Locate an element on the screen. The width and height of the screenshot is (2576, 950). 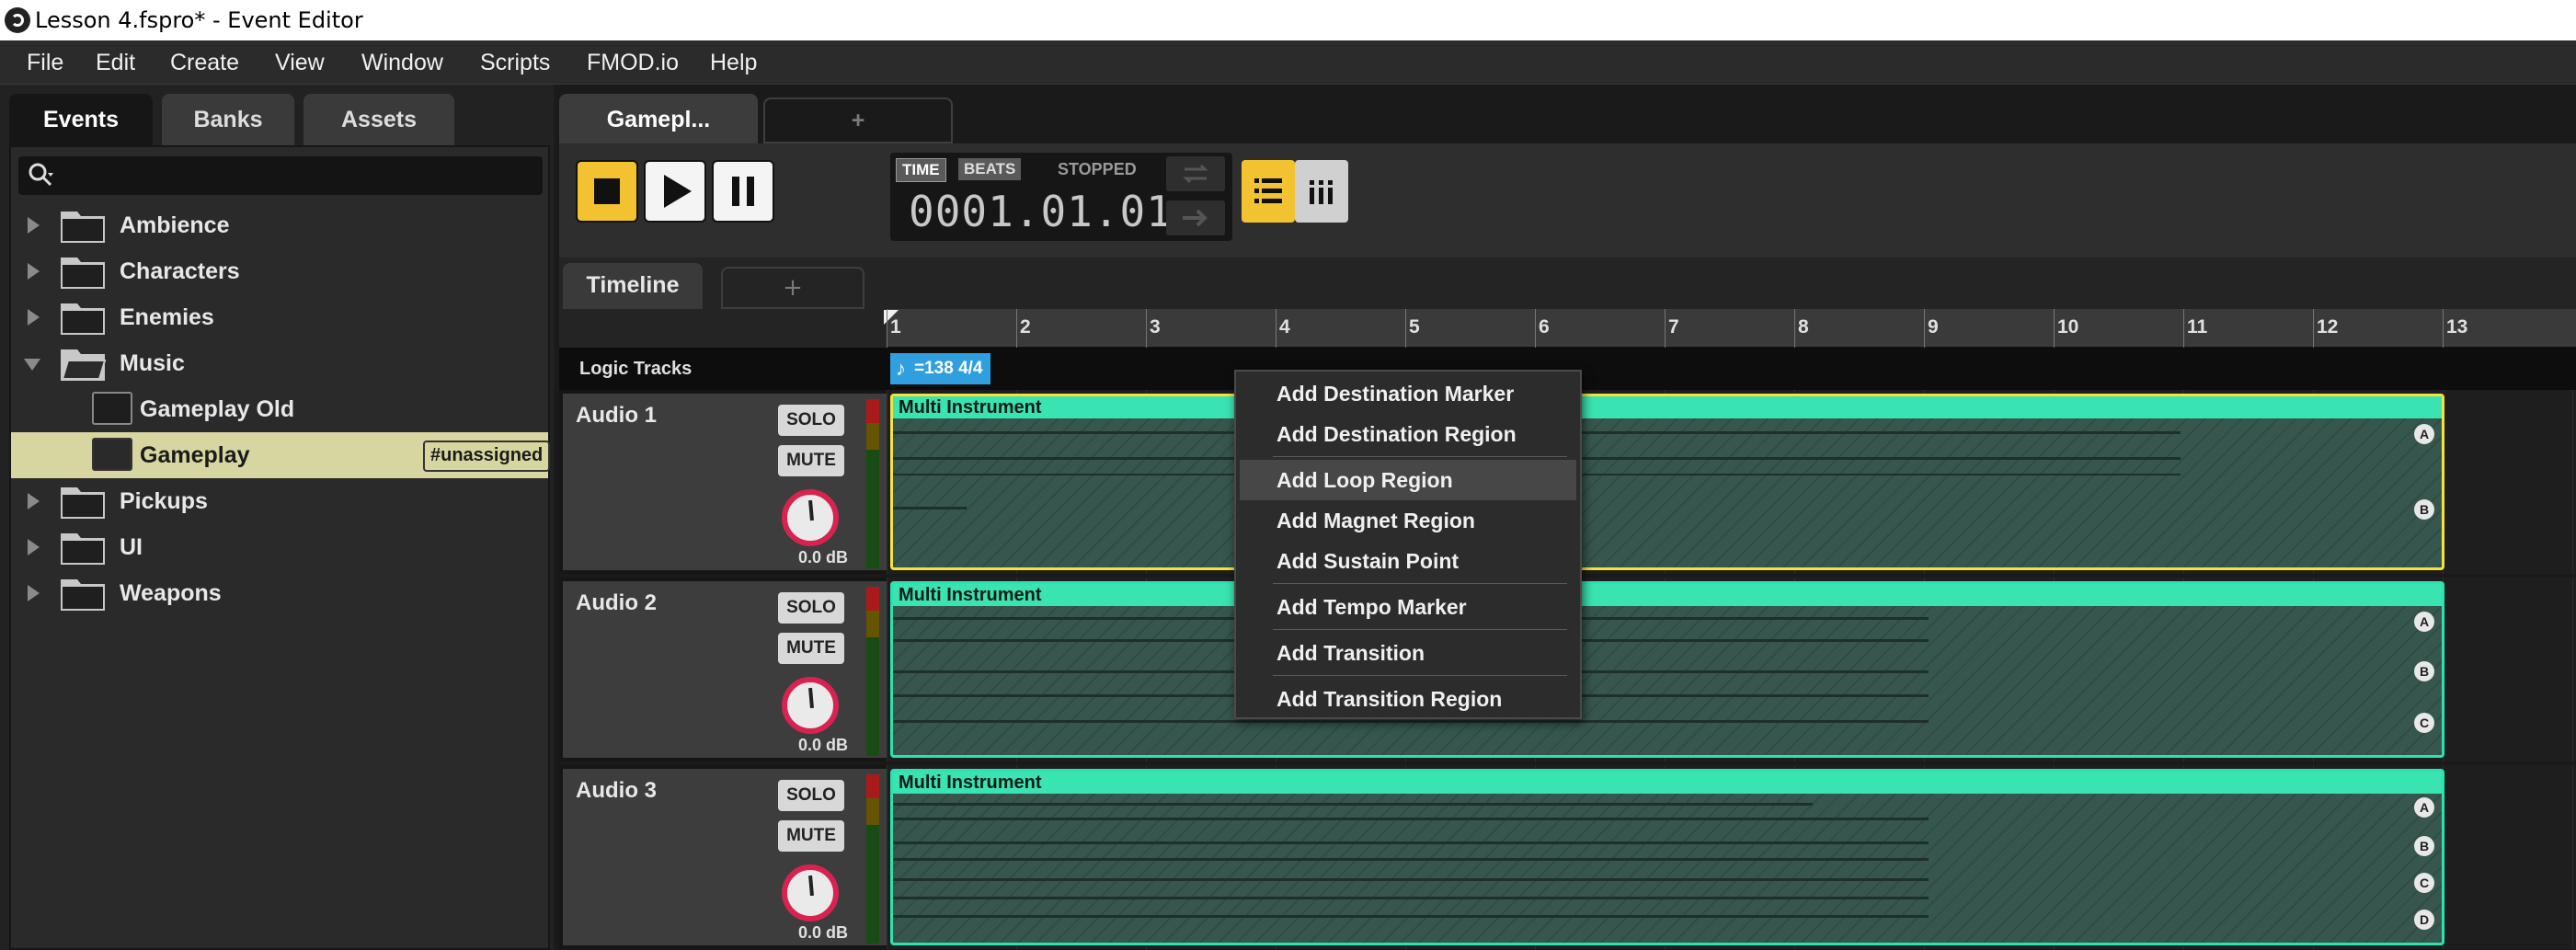
waveform-area: A B is located at coordinates (1668, 493).